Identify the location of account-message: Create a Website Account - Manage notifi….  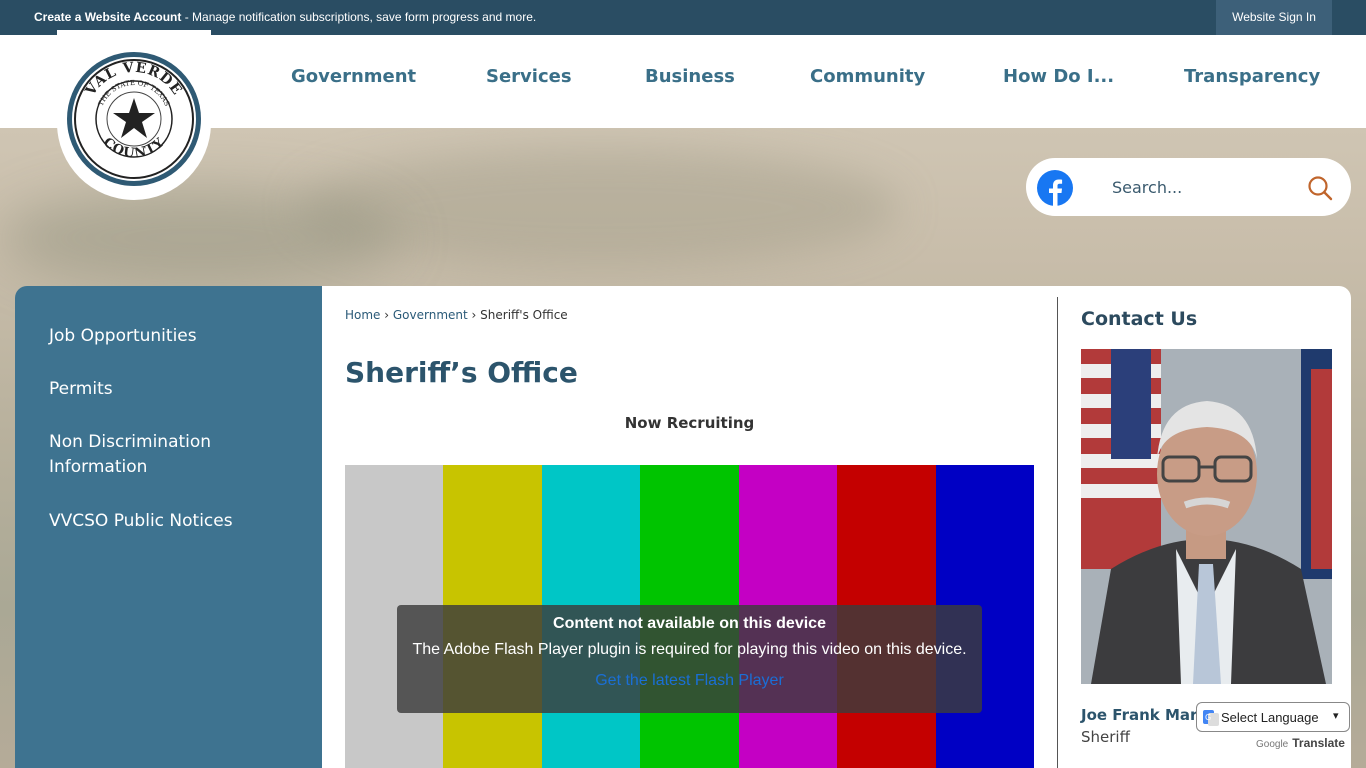
(285, 17).